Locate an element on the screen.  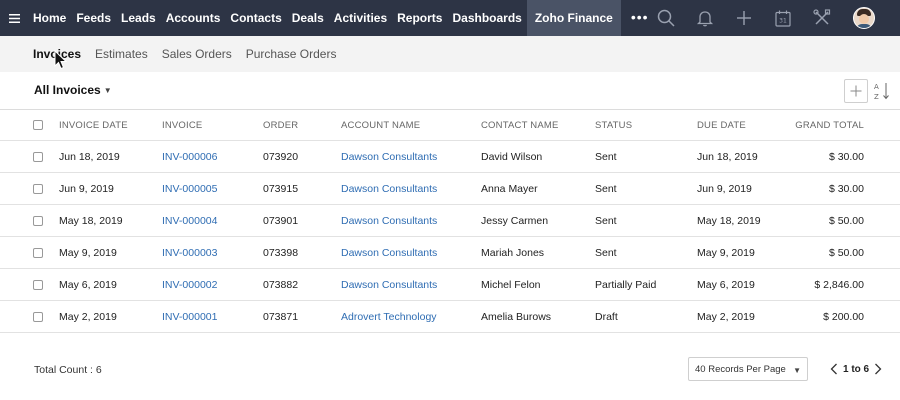
contact-cell: David Wilson is located at coordinates (512, 156).